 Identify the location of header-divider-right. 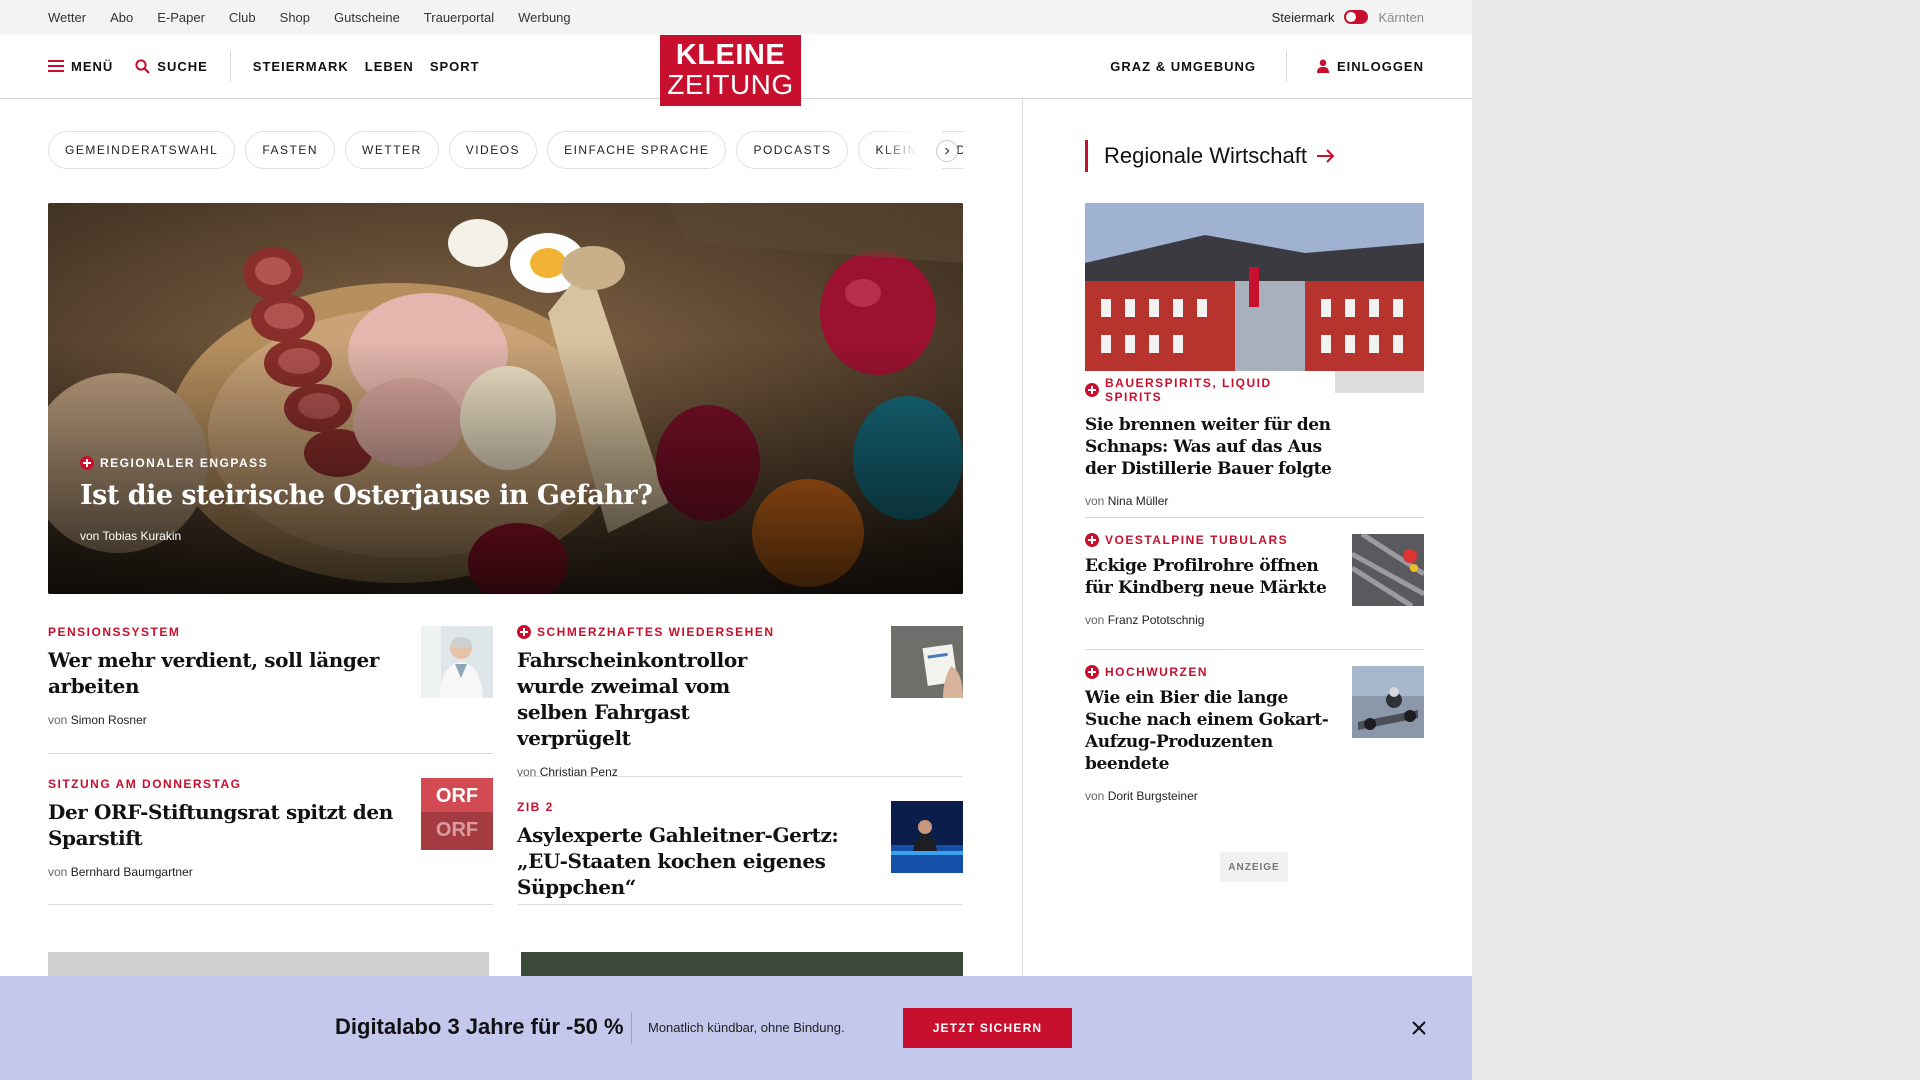
(1286, 66).